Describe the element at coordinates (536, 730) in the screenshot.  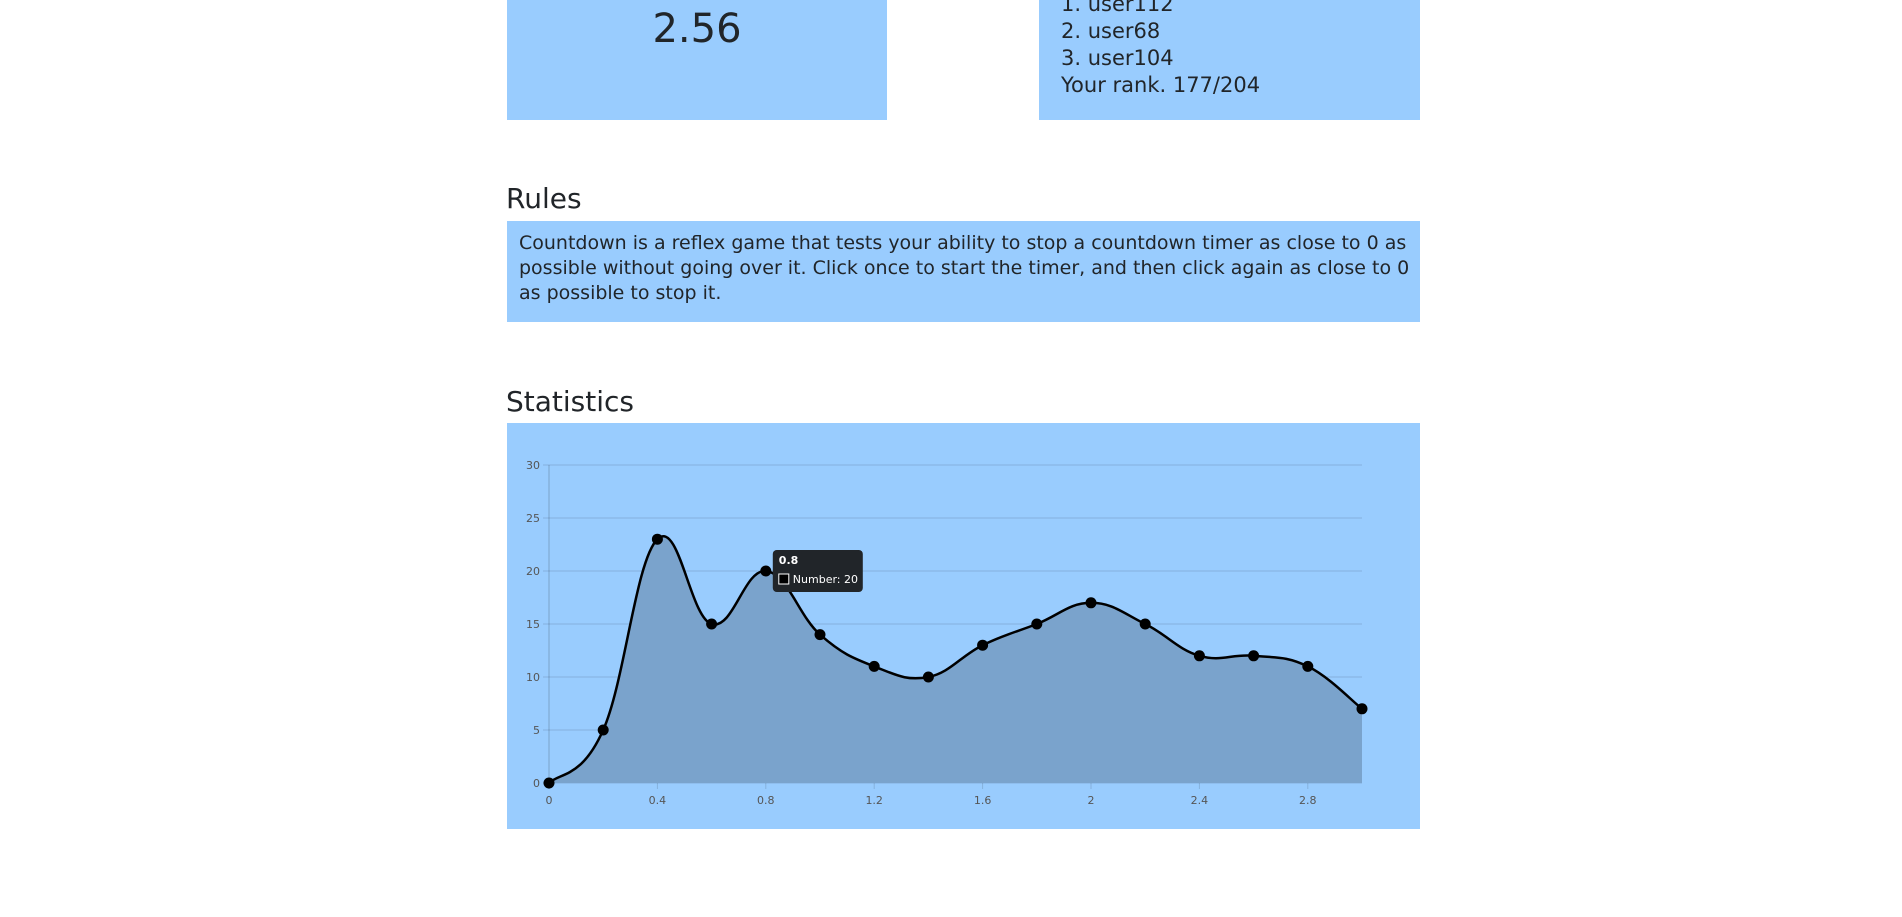
I see `y-tick-label: 5` at that location.